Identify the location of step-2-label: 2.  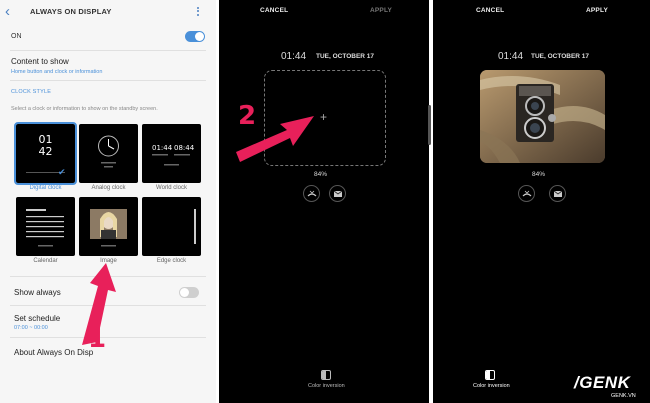
(247, 116).